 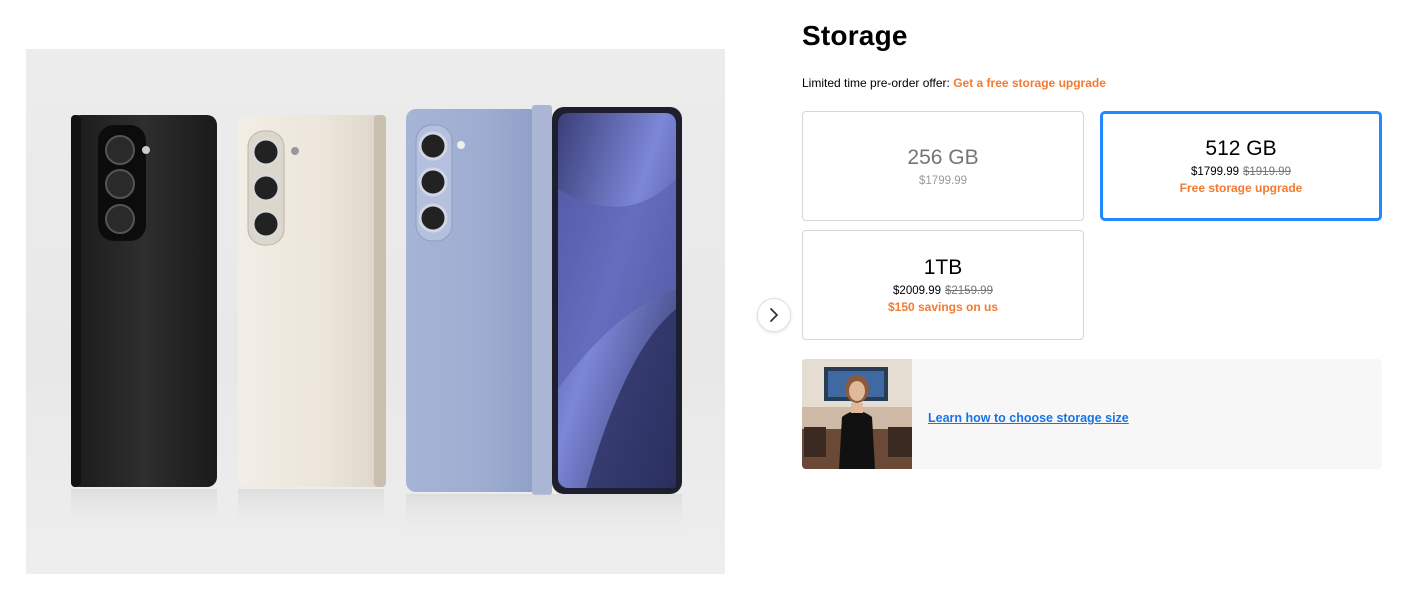 I want to click on video-thumbnail, so click(x=857, y=414).